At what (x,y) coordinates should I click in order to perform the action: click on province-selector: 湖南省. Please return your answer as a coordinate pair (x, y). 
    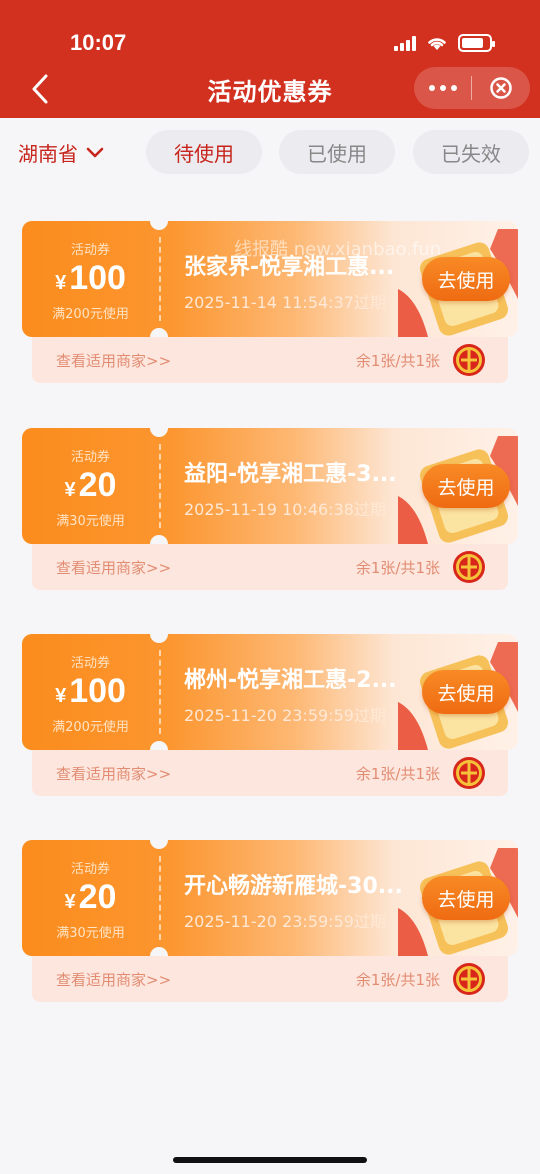
    Looking at the image, I should click on (61, 152).